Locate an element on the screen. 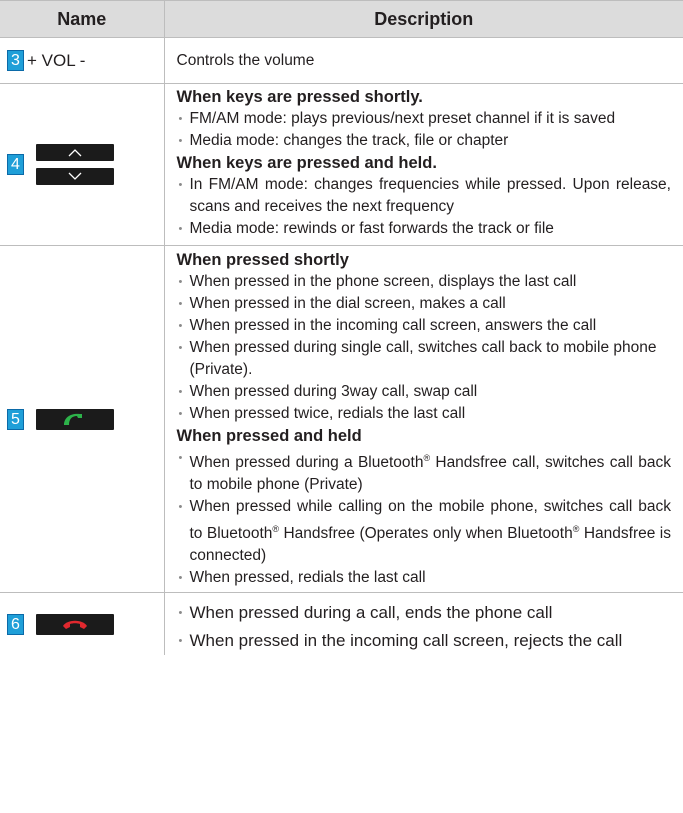 Image resolution: width=683 pixels, height=813 pixels. chevron-up-icon is located at coordinates (75, 153).